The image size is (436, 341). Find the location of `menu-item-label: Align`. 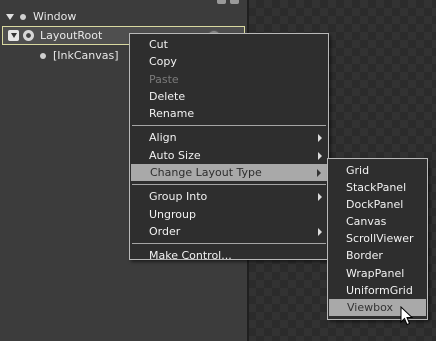

menu-item-label: Align is located at coordinates (163, 138).